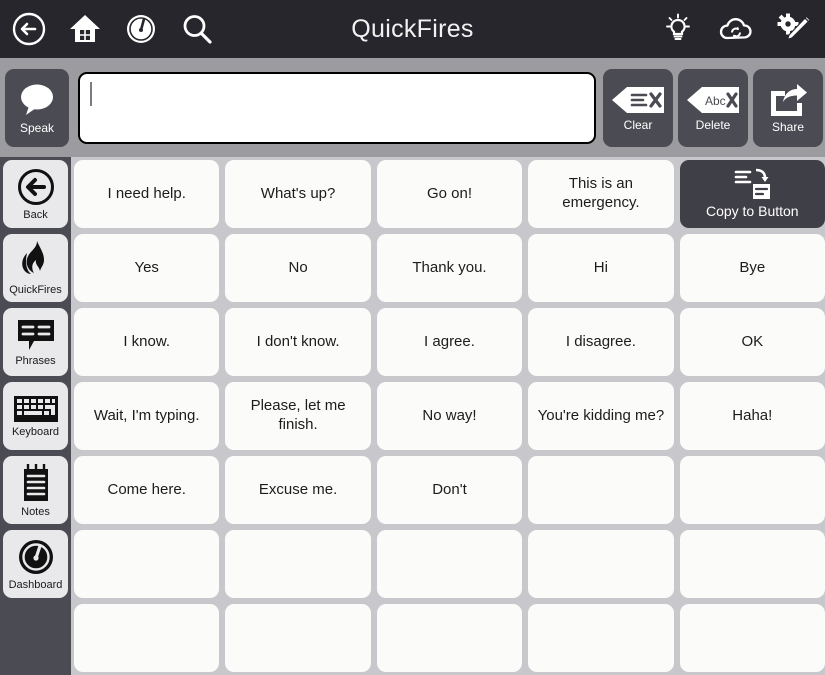  What do you see at coordinates (35, 215) in the screenshot?
I see `sidebar-item-label: Back` at bounding box center [35, 215].